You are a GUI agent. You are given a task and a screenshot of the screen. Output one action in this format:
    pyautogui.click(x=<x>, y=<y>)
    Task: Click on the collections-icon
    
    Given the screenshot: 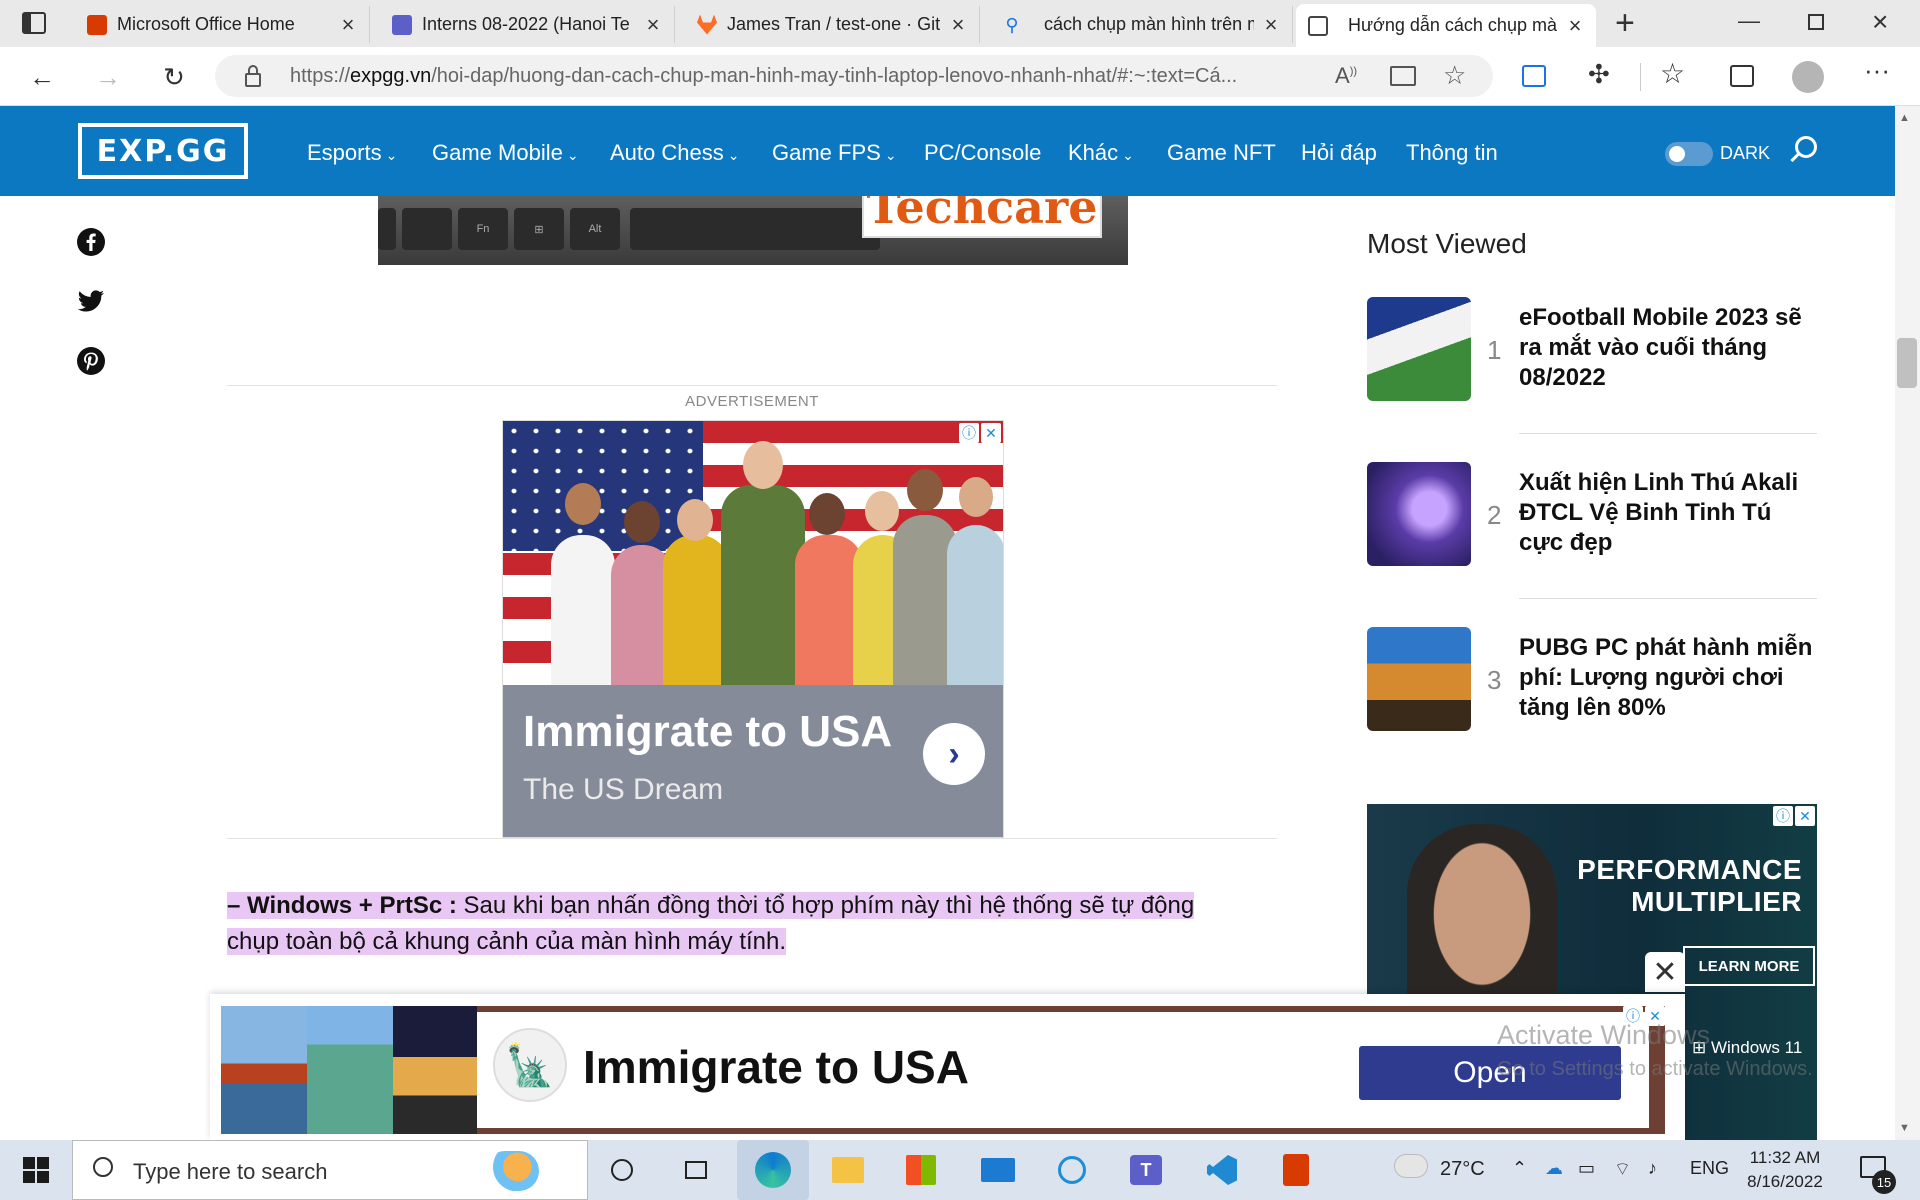 What is the action you would take?
    pyautogui.click(x=1742, y=76)
    